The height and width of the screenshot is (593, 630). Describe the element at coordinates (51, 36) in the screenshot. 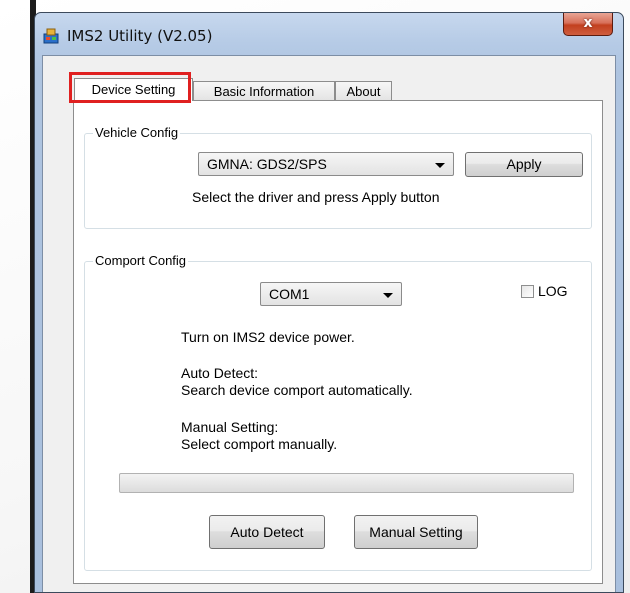

I see `app-icon` at that location.